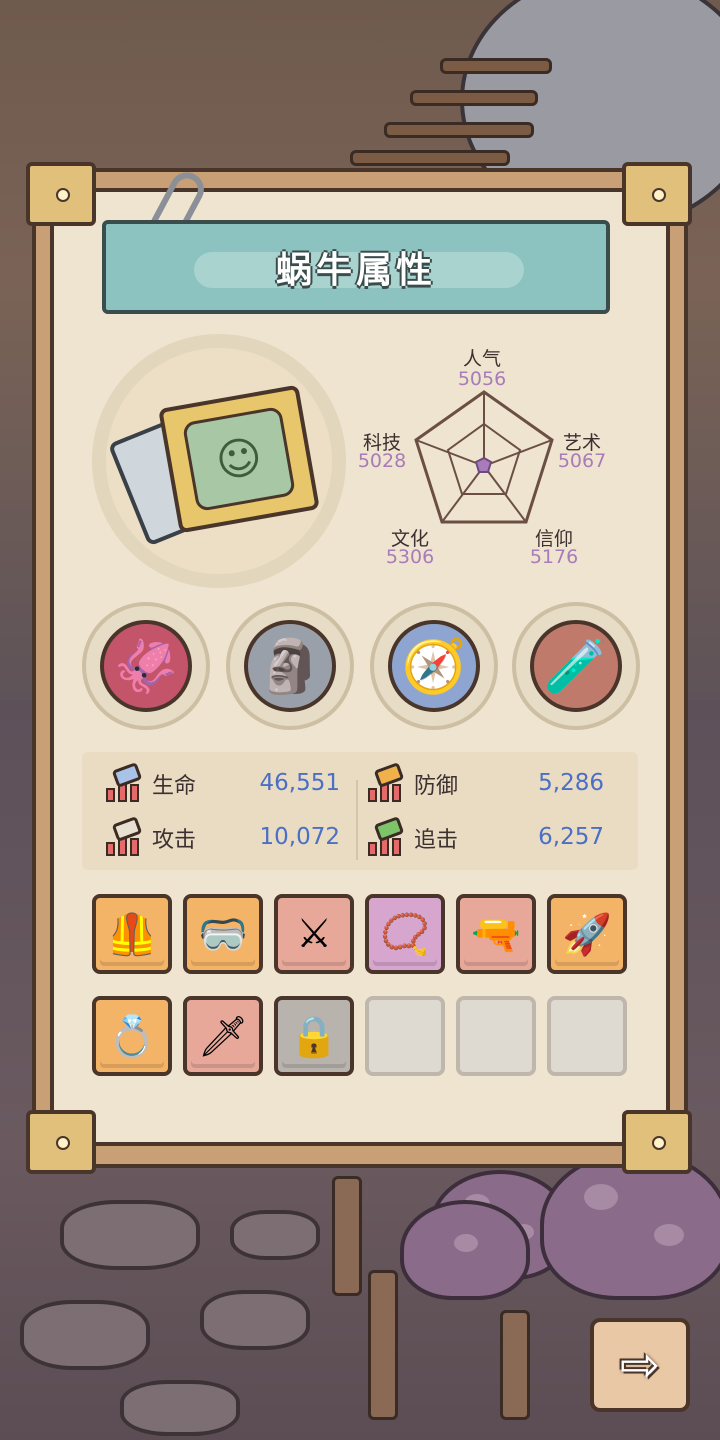  I want to click on relic-stone-head: 🗿, so click(290, 666).